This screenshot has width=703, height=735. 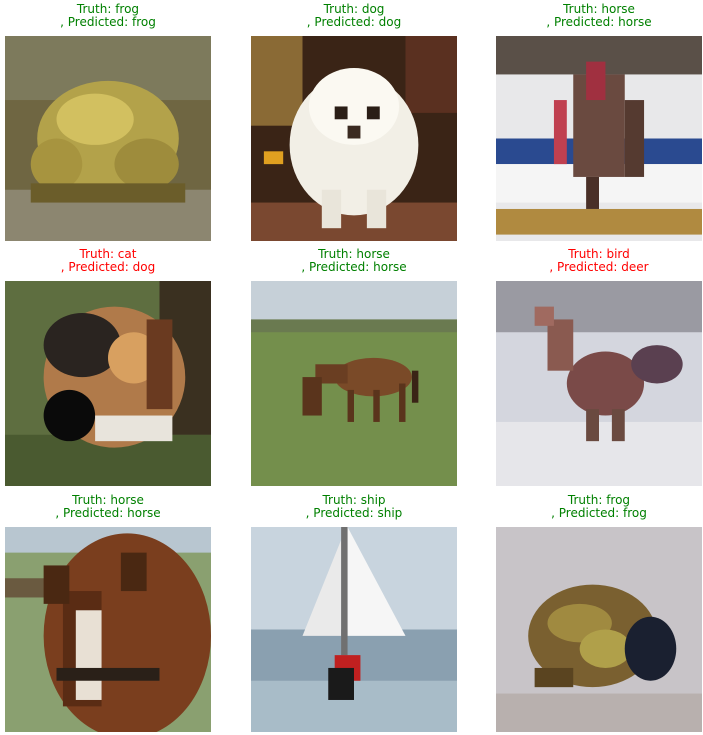 What do you see at coordinates (108, 383) in the screenshot?
I see `cat-icon` at bounding box center [108, 383].